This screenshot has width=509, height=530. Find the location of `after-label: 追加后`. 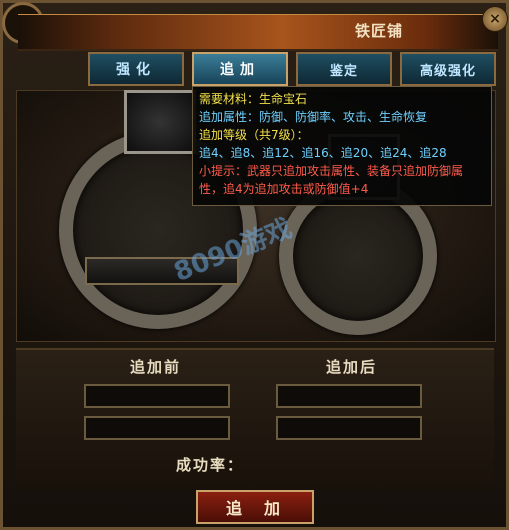

after-label: 追加后 is located at coordinates (352, 367).